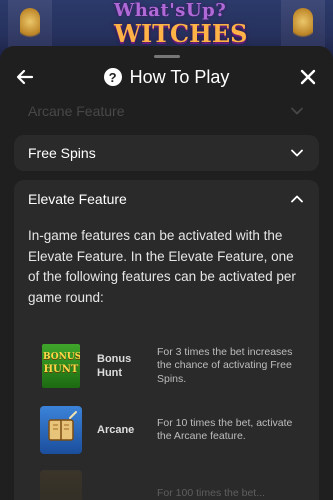 This screenshot has height=500, width=333. What do you see at coordinates (166, 111) in the screenshot?
I see `accordion-arcane-feature: Arcane Feature` at bounding box center [166, 111].